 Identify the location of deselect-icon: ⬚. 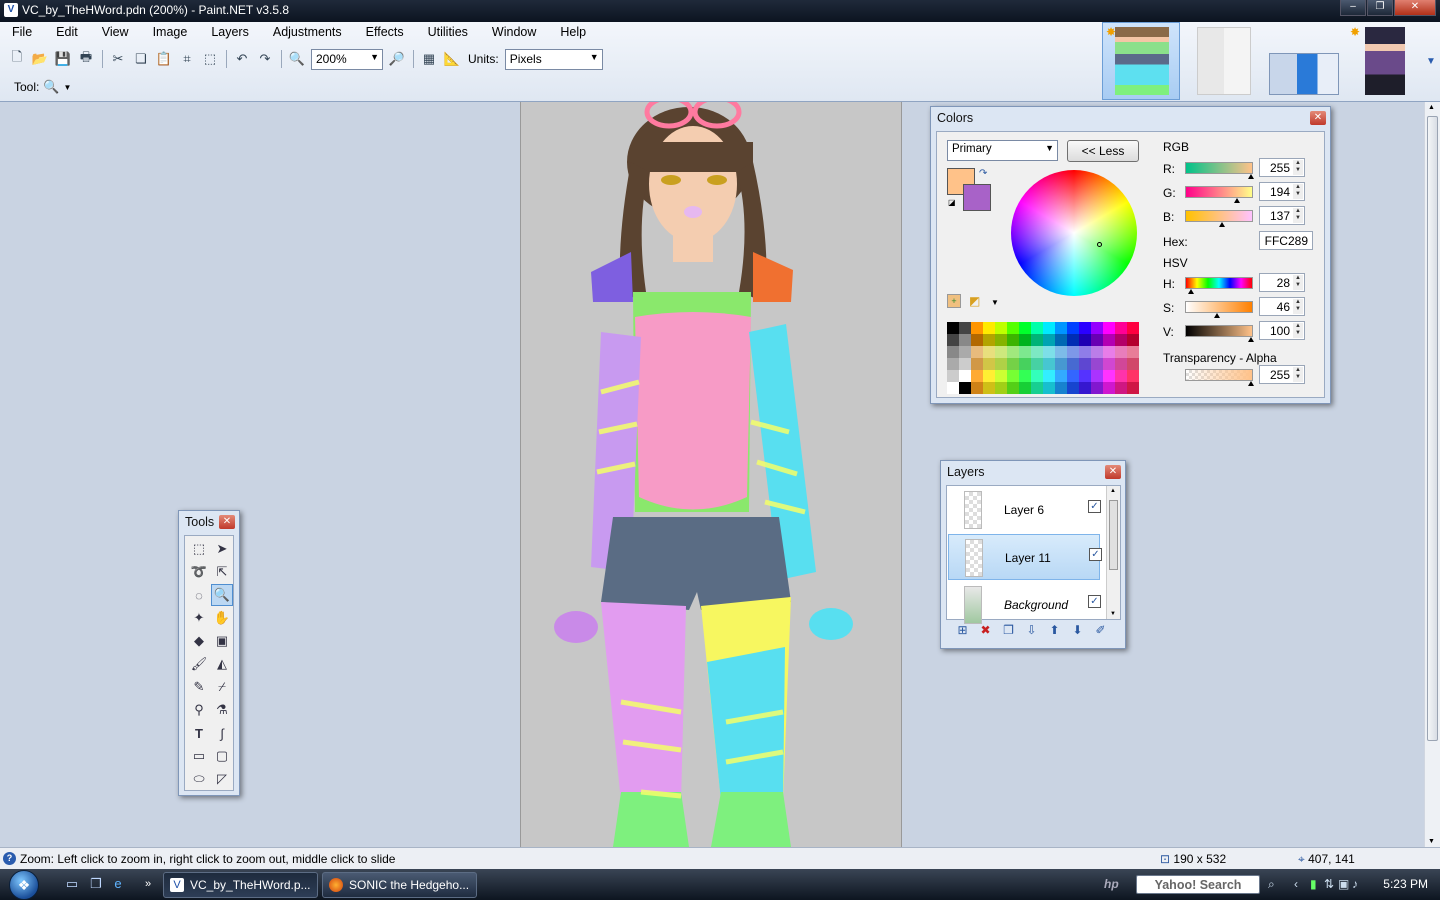
(210, 59).